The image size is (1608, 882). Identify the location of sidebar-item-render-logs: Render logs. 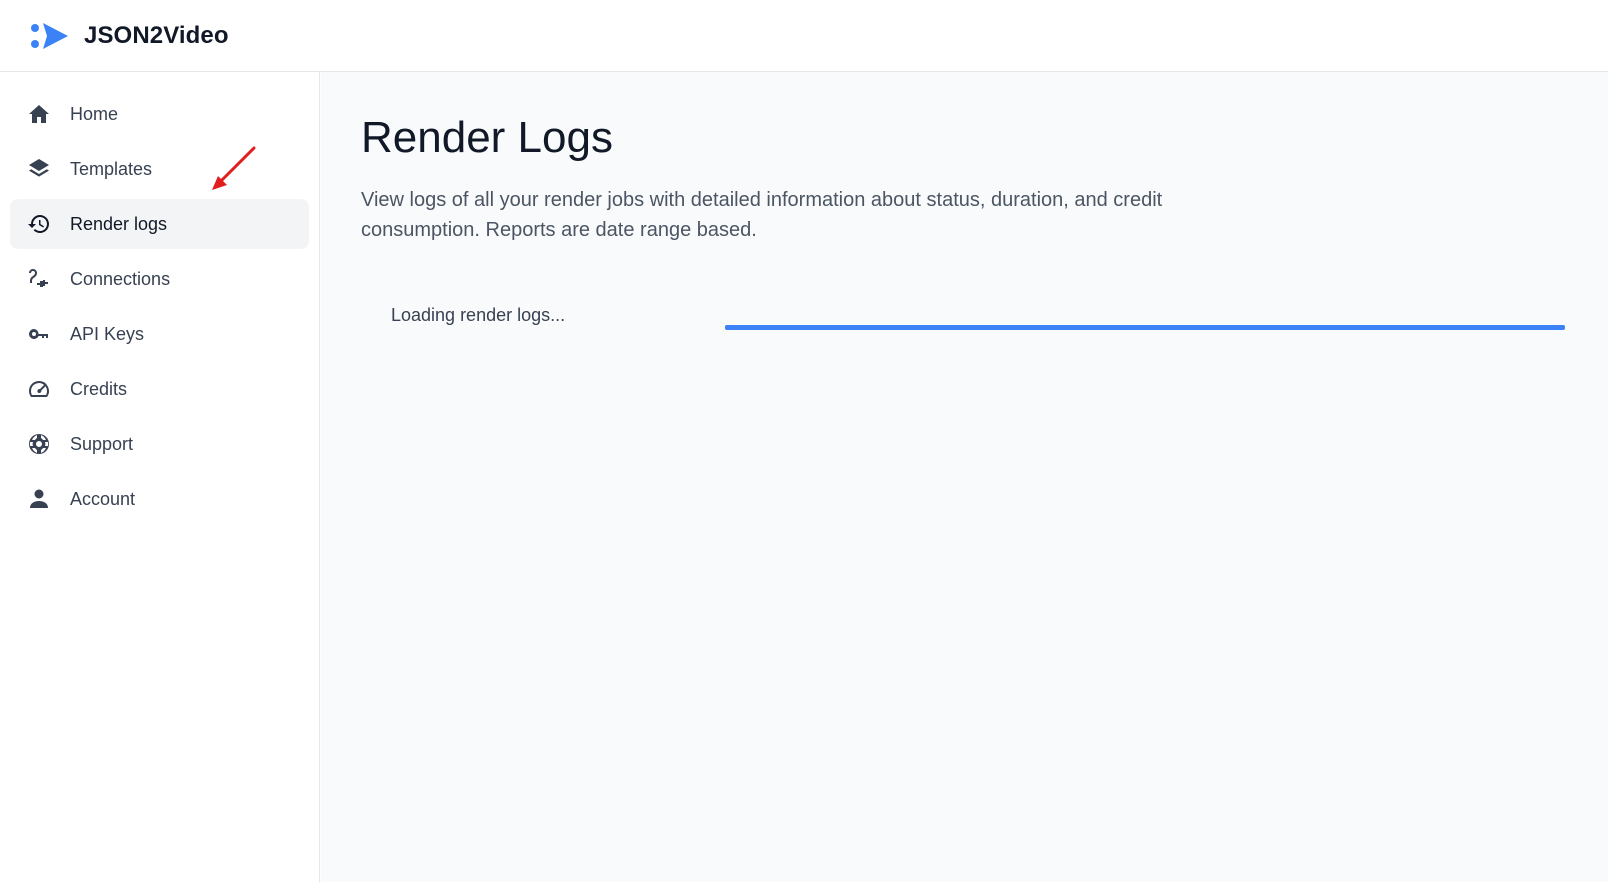
(159, 224).